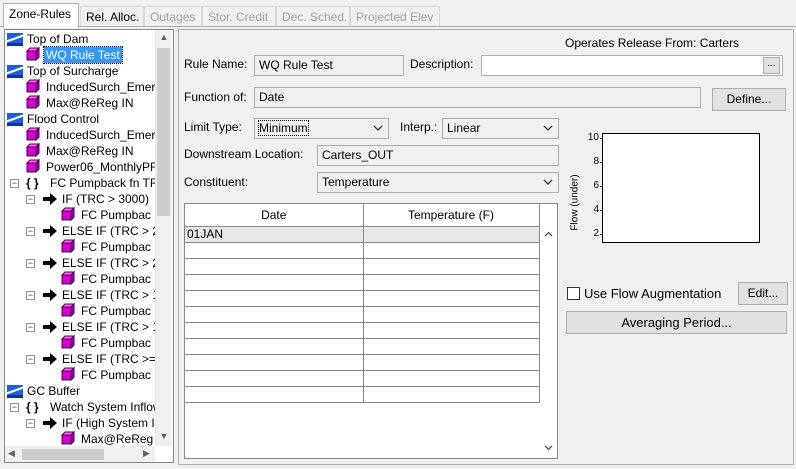 The width and height of the screenshot is (796, 469). I want to click on constituent-select: Temperature, so click(438, 182).